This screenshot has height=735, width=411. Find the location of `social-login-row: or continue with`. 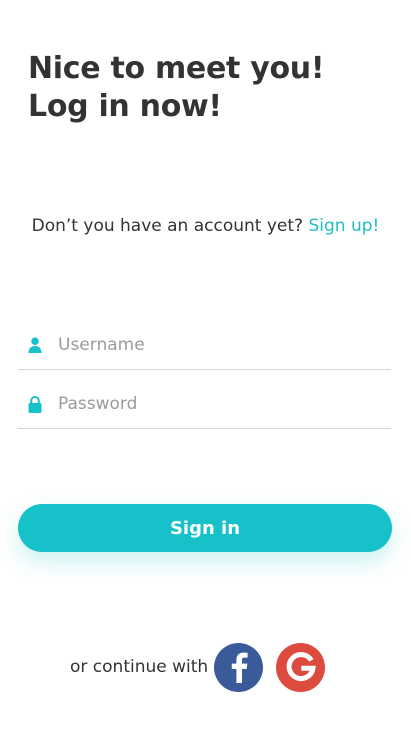

social-login-row: or continue with is located at coordinates (198, 667).